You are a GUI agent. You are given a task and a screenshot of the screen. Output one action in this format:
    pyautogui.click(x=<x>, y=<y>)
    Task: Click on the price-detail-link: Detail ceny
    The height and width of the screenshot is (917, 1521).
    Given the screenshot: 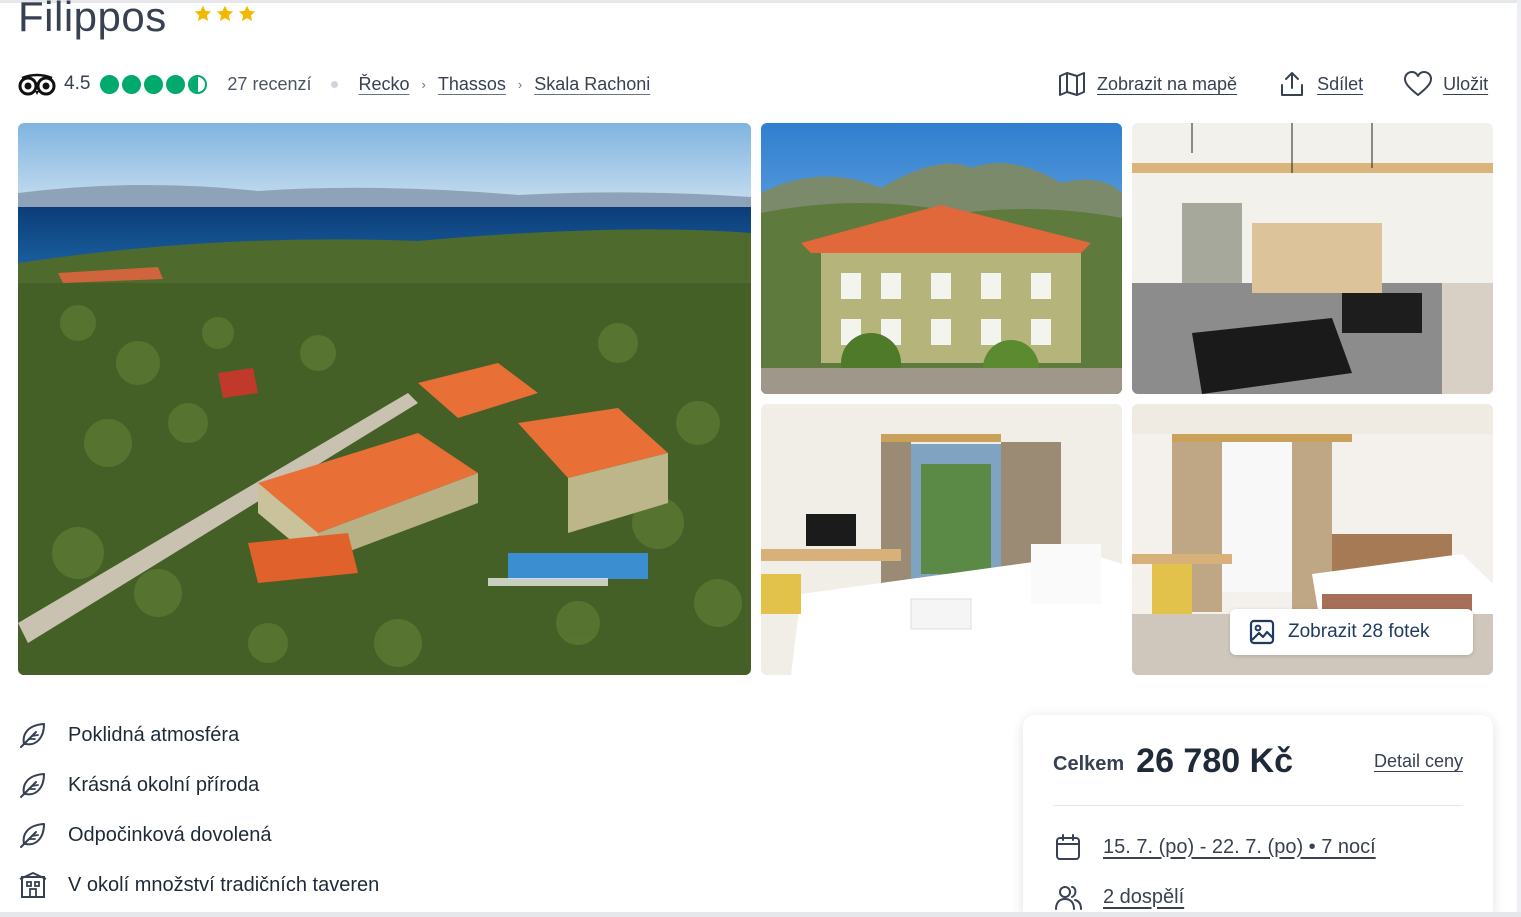 What is the action you would take?
    pyautogui.click(x=1418, y=761)
    